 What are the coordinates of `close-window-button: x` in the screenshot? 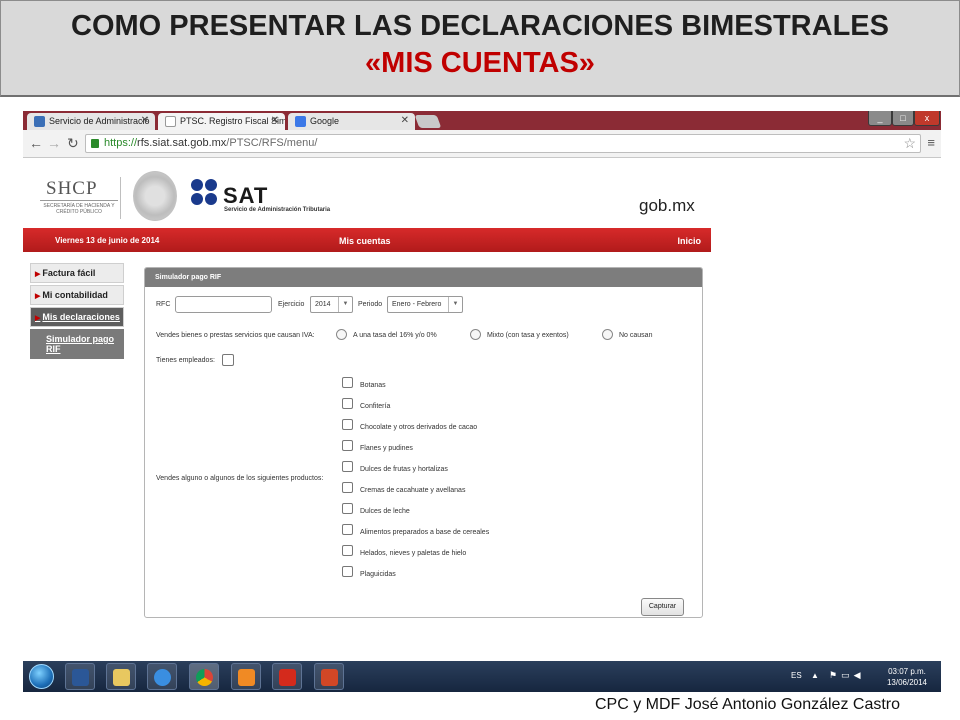 It's located at (927, 118).